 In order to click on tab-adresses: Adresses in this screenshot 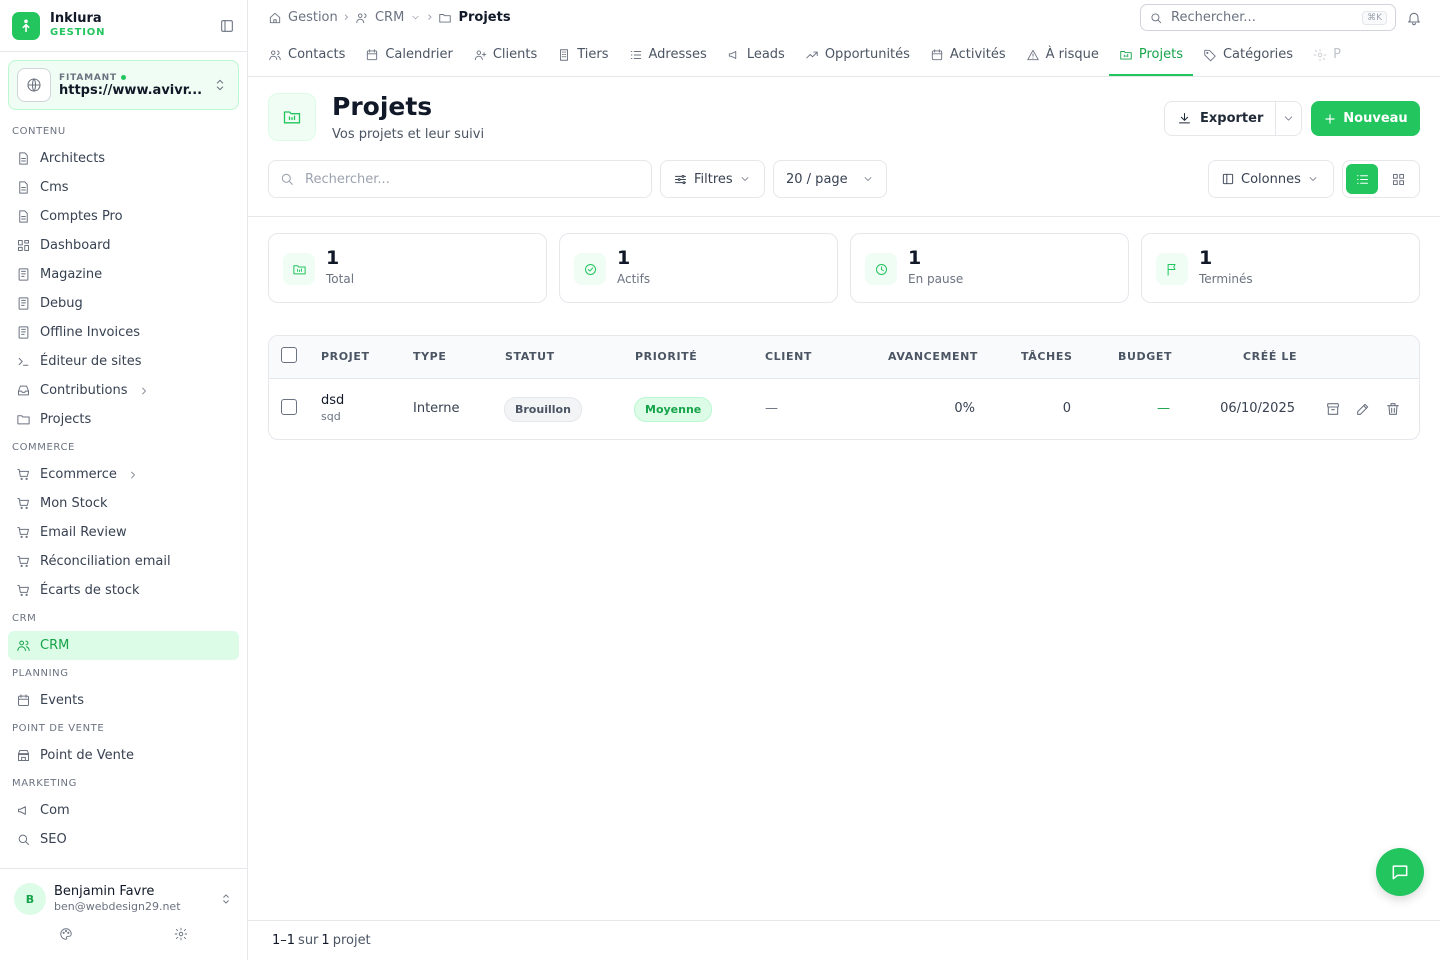, I will do `click(668, 55)`.